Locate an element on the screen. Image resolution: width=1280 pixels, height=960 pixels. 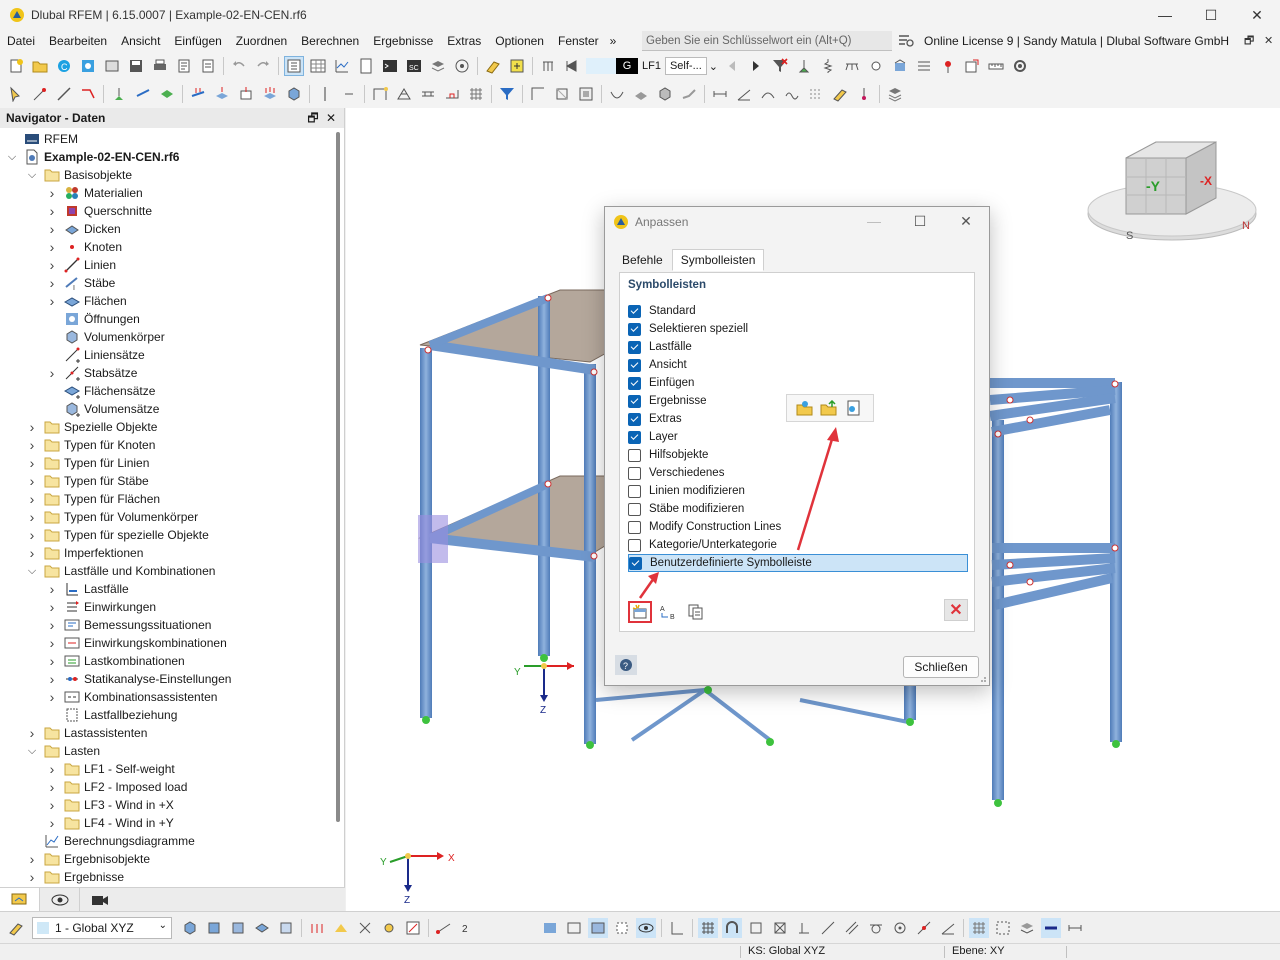
tree-item: › Ergebnisse is located at coordinates (75, 877).